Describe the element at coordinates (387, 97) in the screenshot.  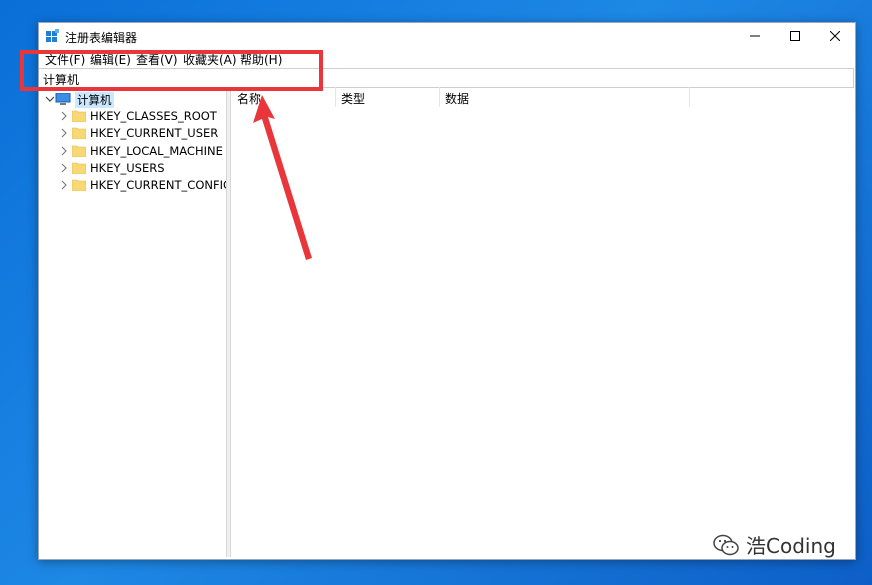
I see `column-header-type: 类型` at that location.